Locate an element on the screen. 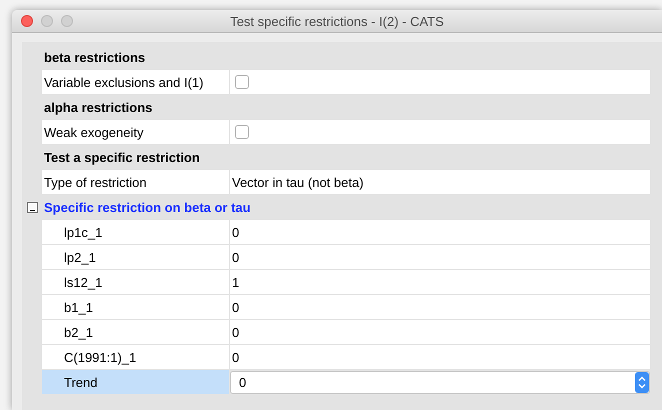  section-header: Test a specific restriction is located at coordinates (121, 158).